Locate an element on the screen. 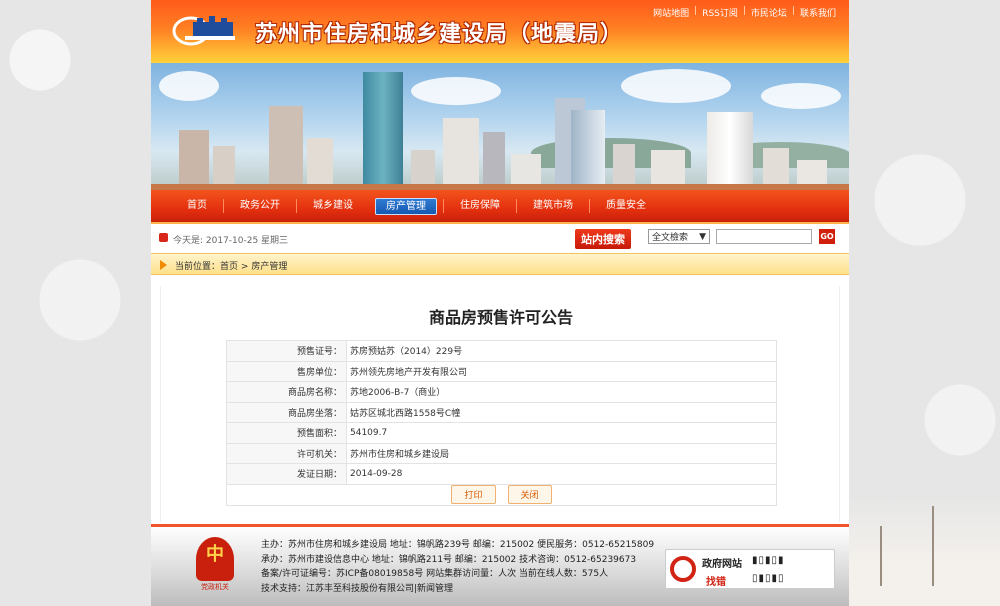  table-row: 商品房名称： 苏地2006-B-7（商业） is located at coordinates (501, 392).